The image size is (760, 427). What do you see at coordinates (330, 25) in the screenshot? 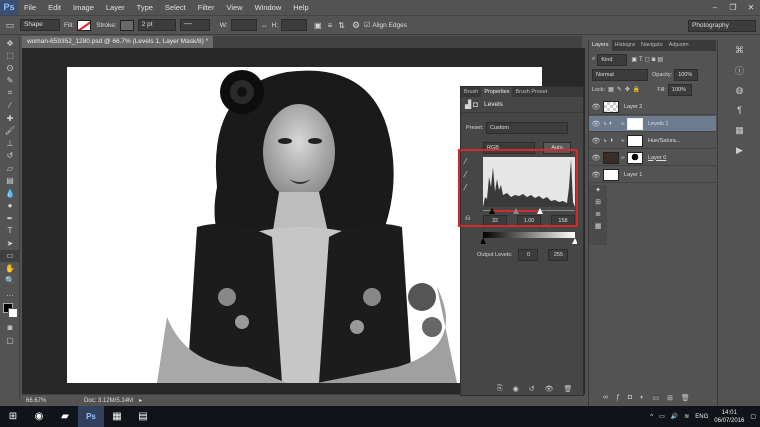
I see `path-align-icon: ≡` at bounding box center [330, 25].